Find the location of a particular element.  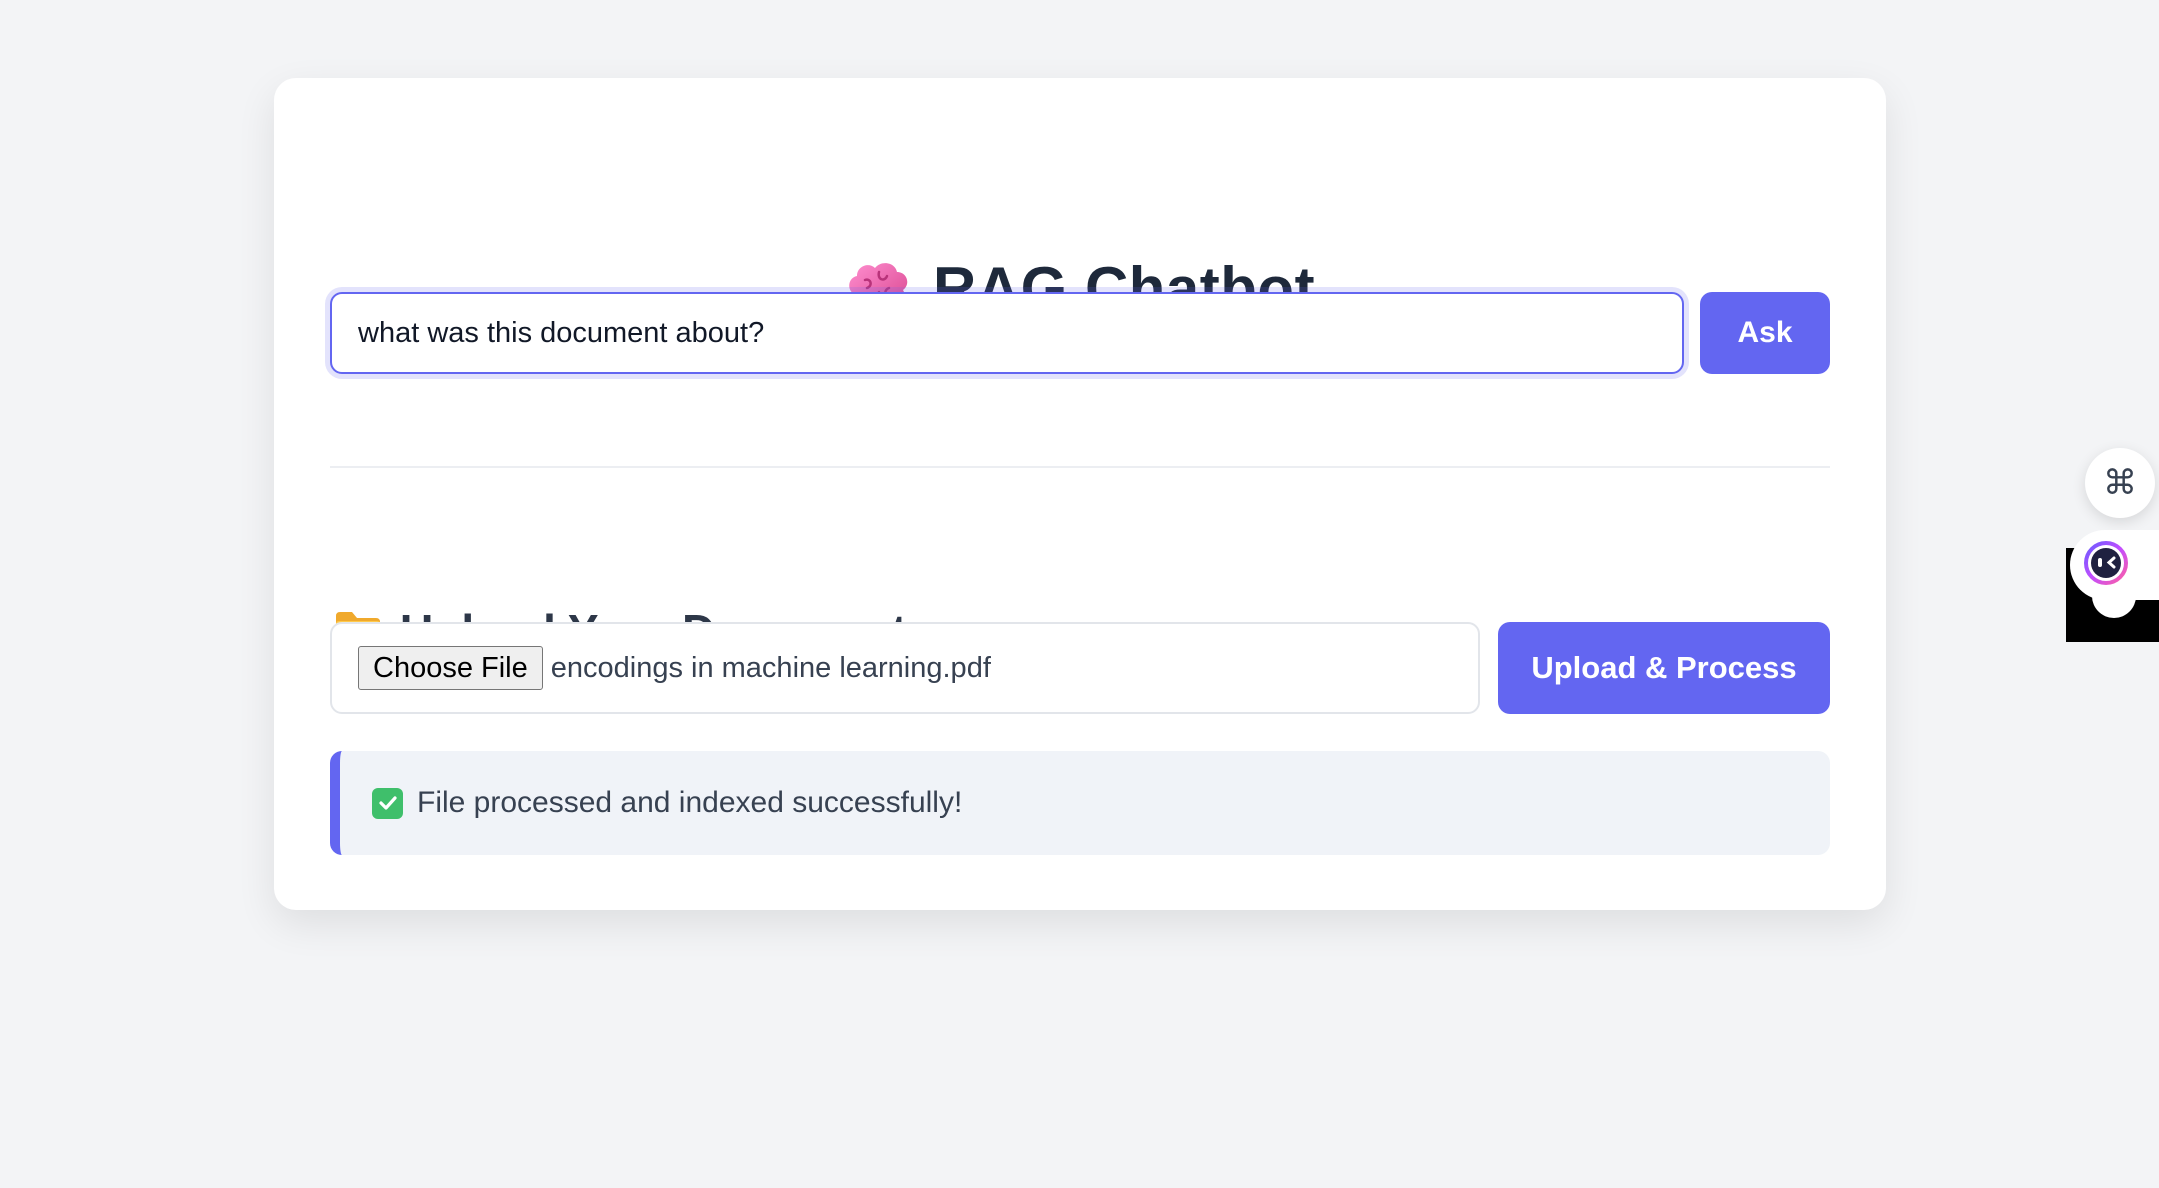

status-text: File processed and indexed successfully! is located at coordinates (690, 802).